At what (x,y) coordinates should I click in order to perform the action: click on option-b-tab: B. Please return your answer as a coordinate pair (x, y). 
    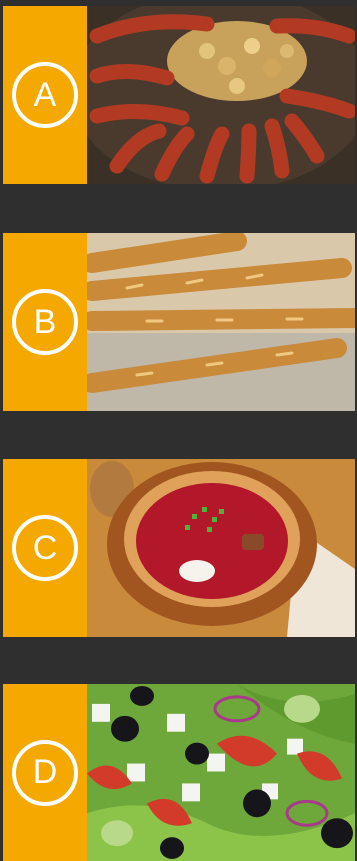
    Looking at the image, I should click on (45, 322).